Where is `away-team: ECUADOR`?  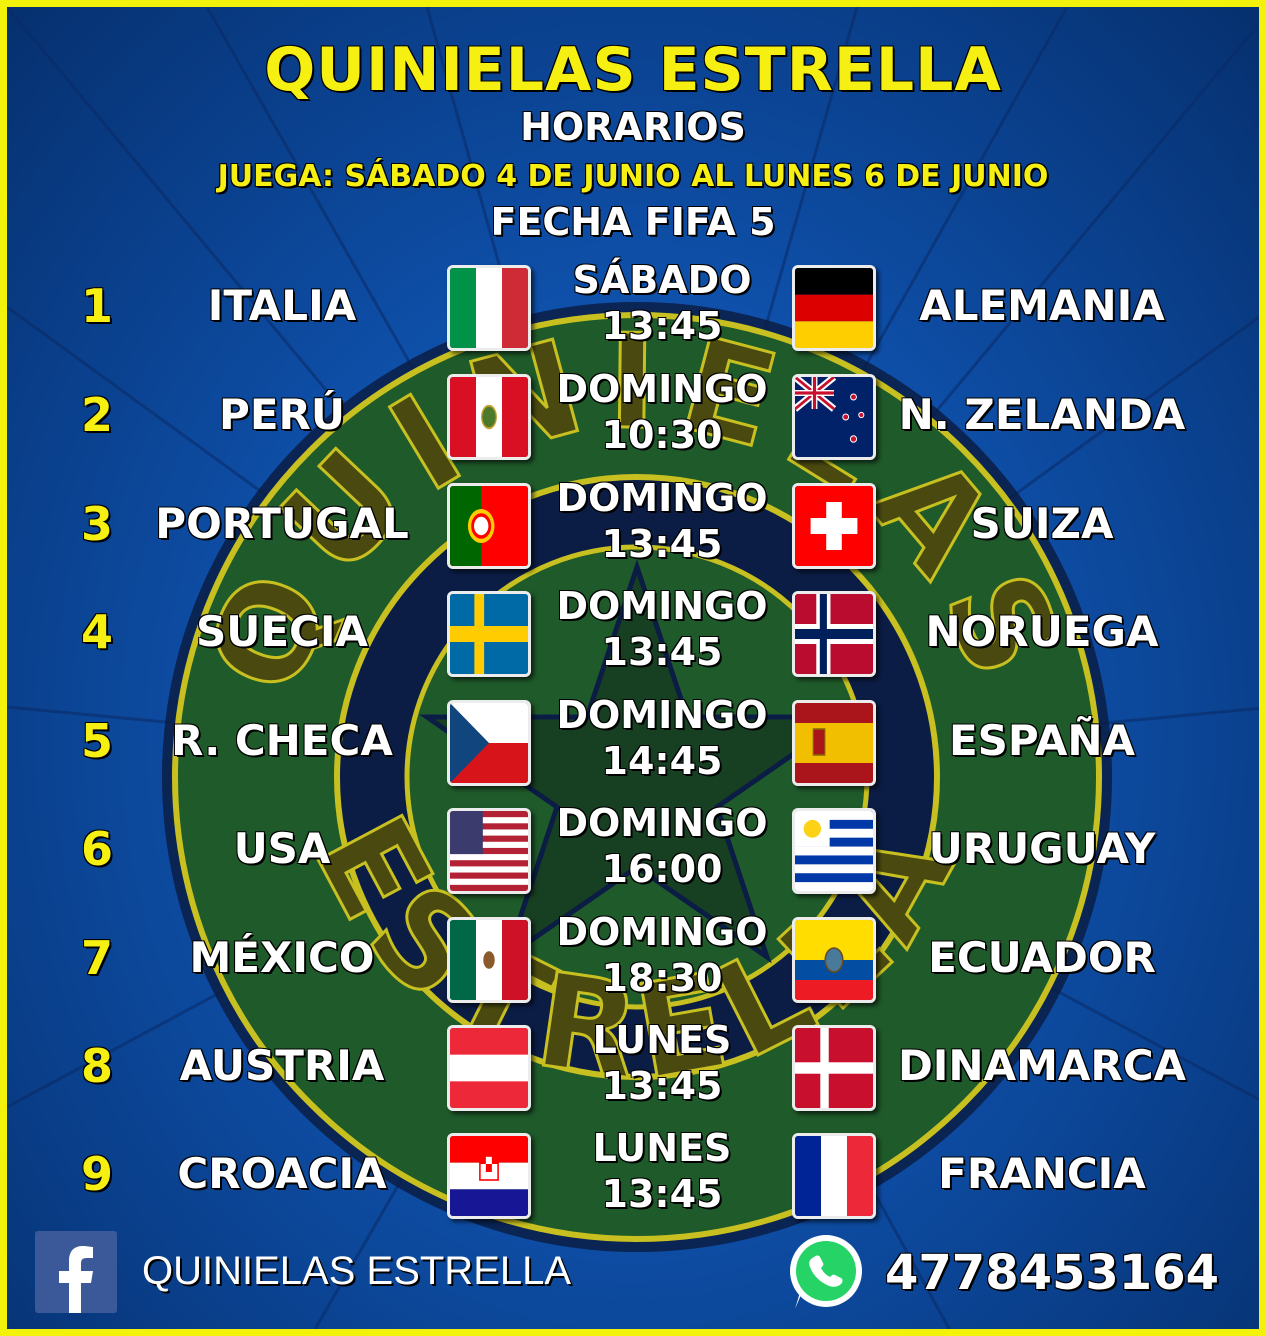
away-team: ECUADOR is located at coordinates (1042, 957).